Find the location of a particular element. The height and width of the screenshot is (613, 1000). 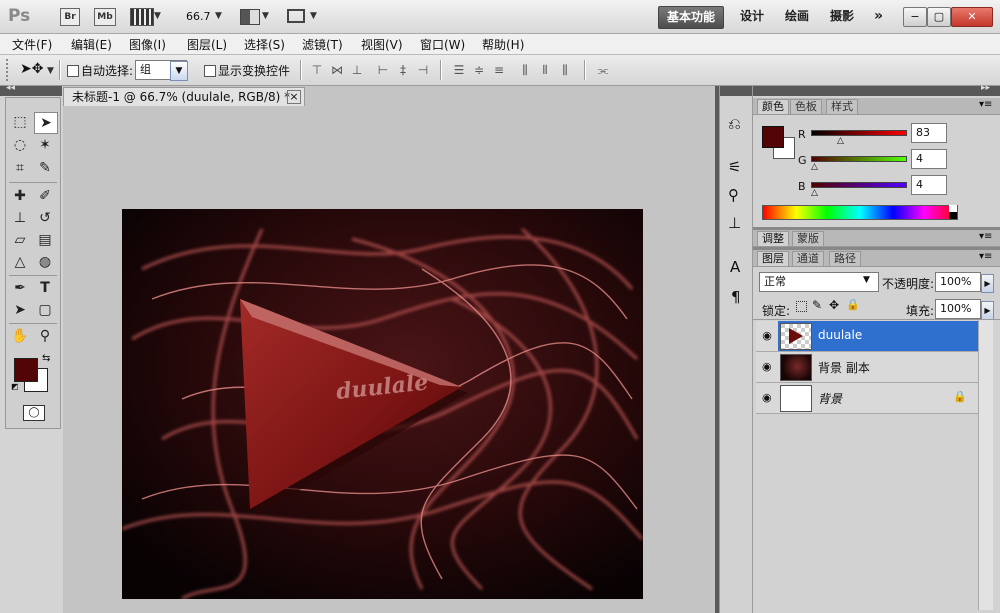

workspace-essentials: 基本功能 is located at coordinates (691, 17).